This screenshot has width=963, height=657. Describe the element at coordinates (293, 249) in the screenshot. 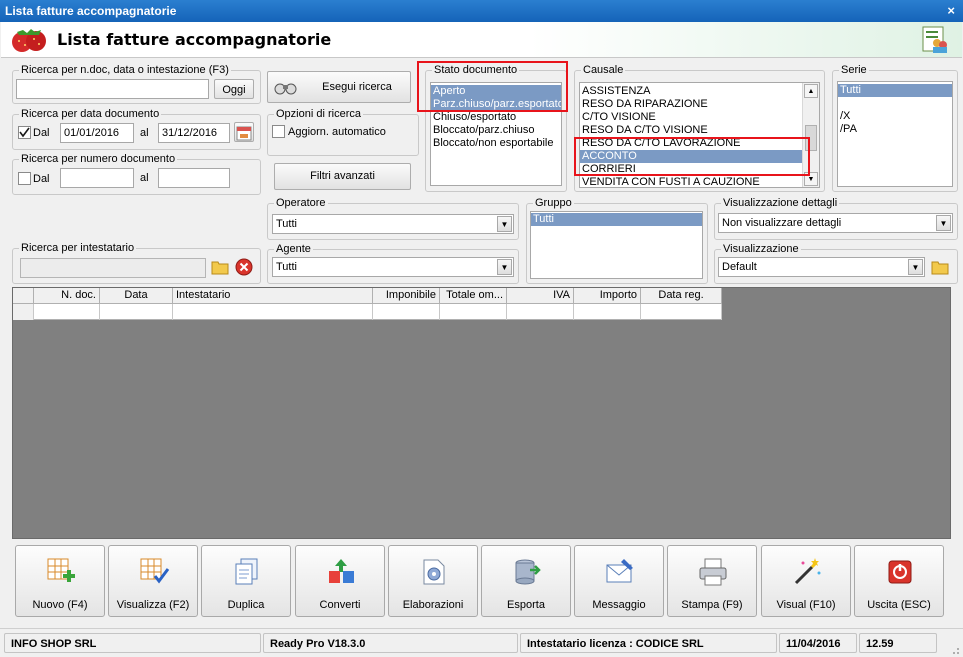

I see `agente-legend: Agente` at that location.